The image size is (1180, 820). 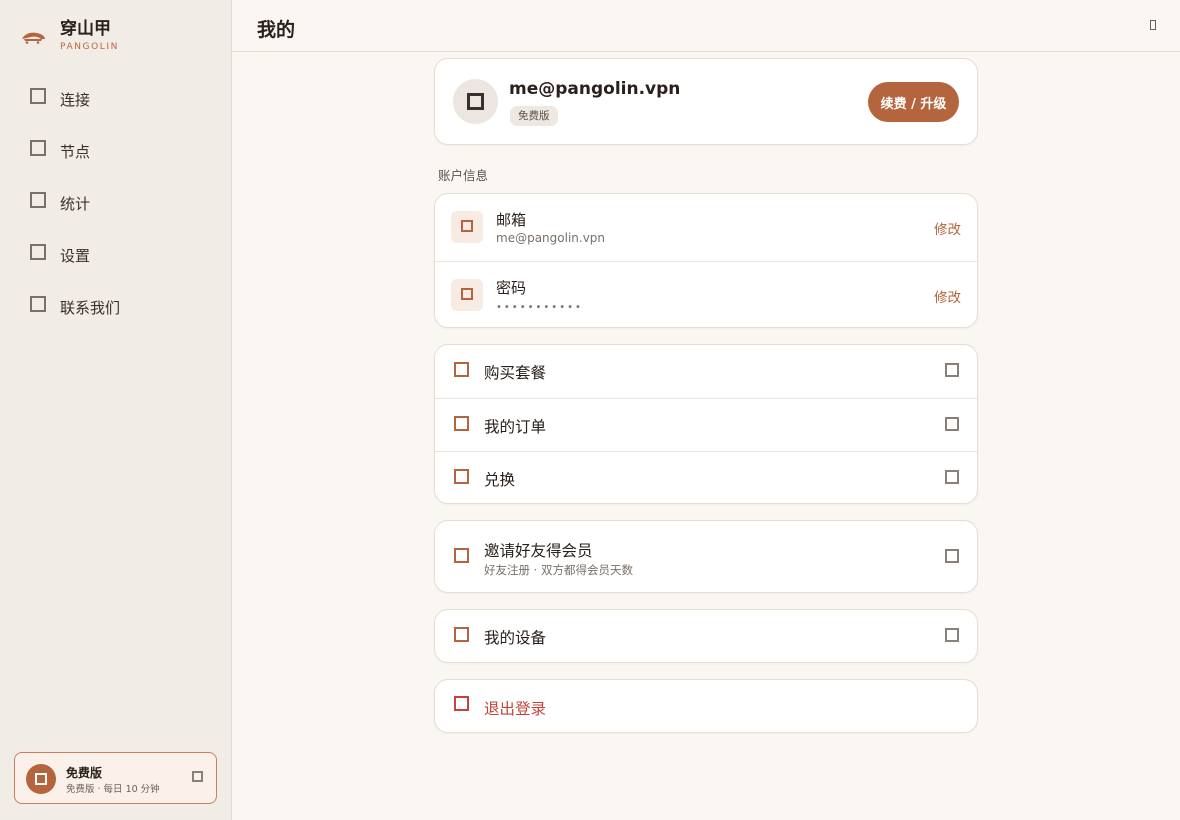 What do you see at coordinates (706, 294) in the screenshot?
I see `account-row-password: 密码 ••••••••••• 修改` at bounding box center [706, 294].